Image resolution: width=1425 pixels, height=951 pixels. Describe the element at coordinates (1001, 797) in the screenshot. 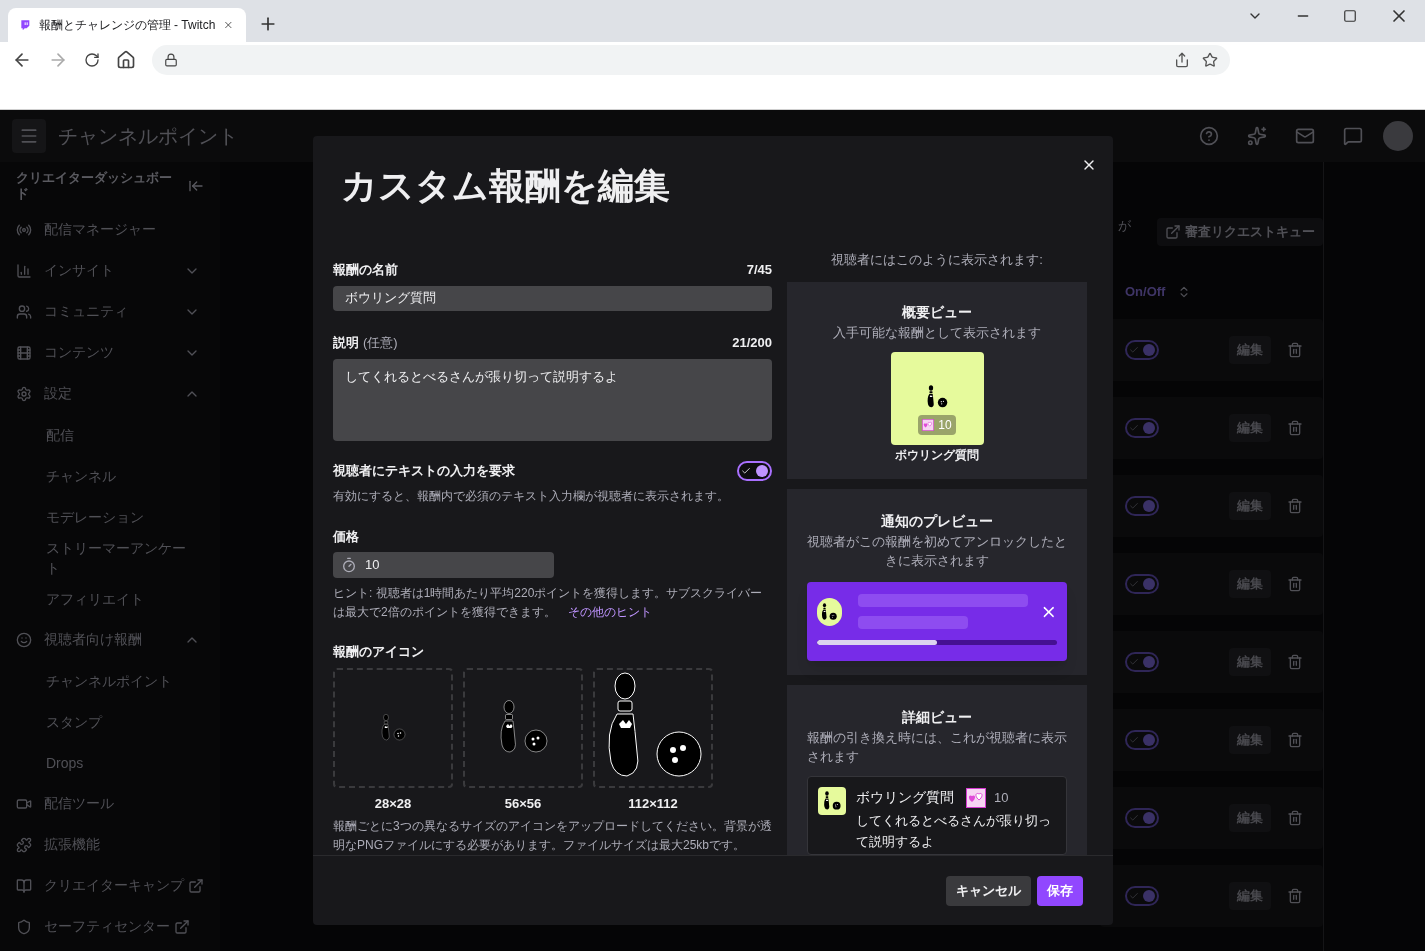

I see `reward-cost: 10` at that location.